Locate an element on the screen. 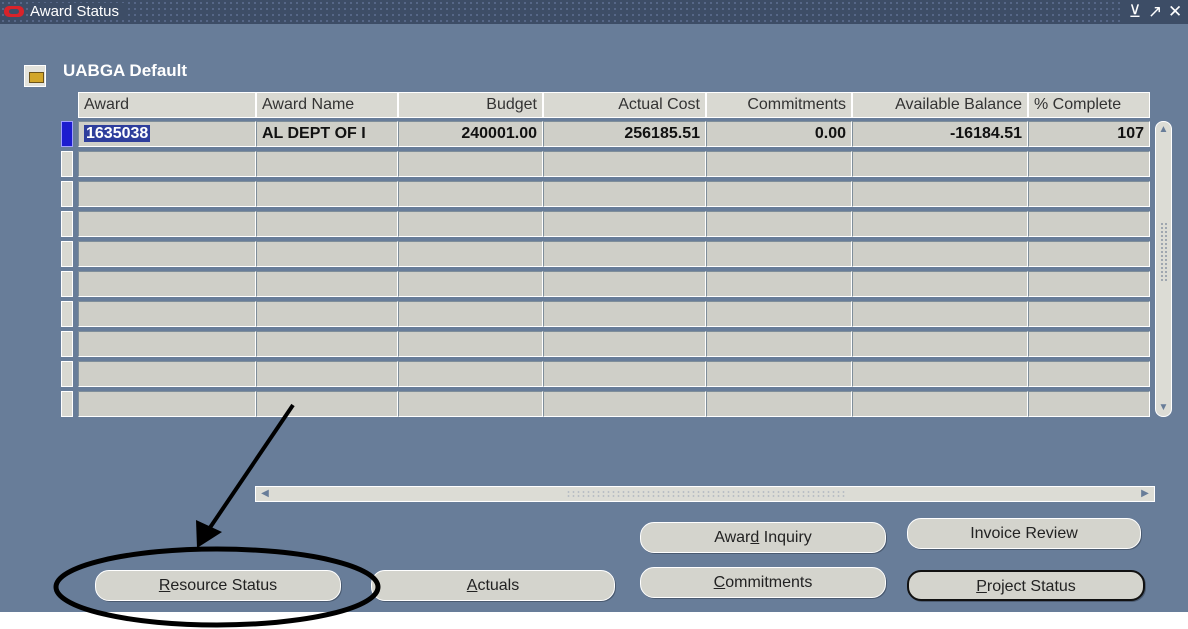 Image resolution: width=1188 pixels, height=629 pixels. resource-status-button: Resource Status is located at coordinates (218, 585).